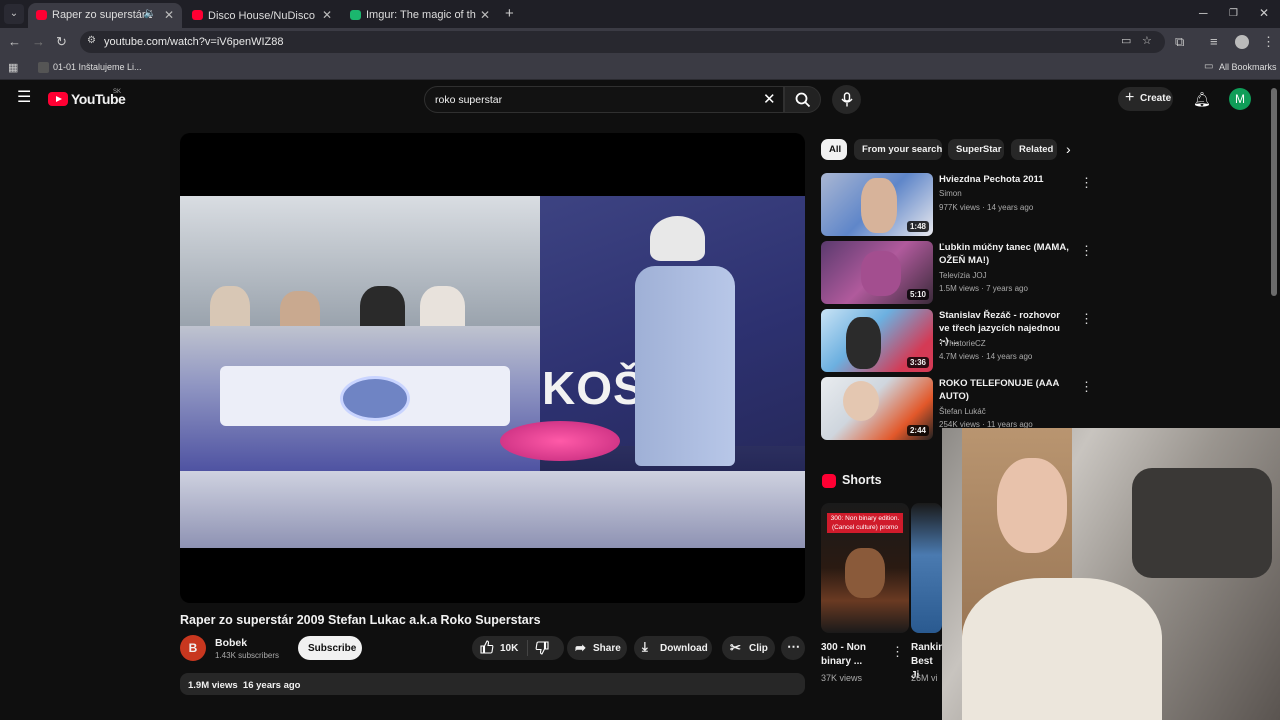  Describe the element at coordinates (117, 92) in the screenshot. I see `region-code: SK` at that location.